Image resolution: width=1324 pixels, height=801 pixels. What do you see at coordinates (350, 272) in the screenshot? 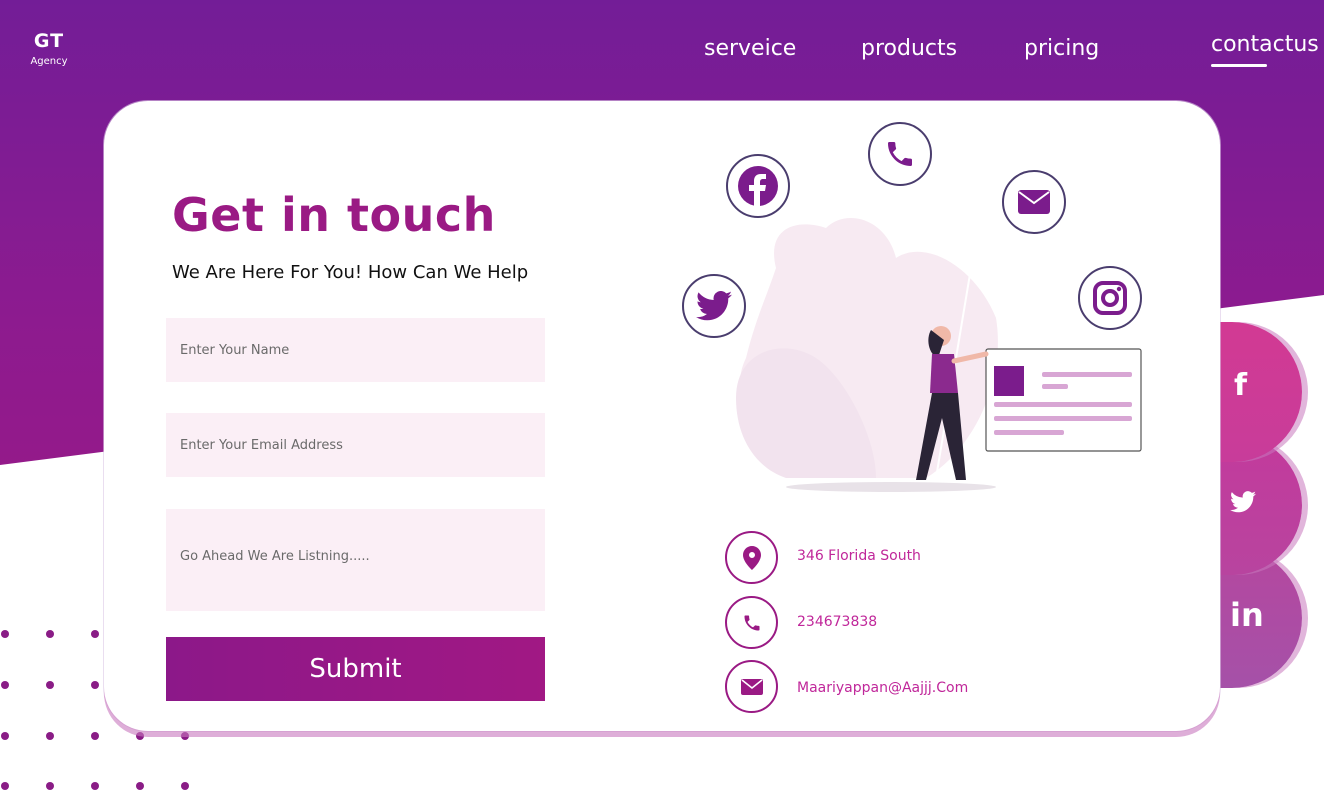
I see `page-subtitle: We Are Here For You! How Can We Help` at bounding box center [350, 272].